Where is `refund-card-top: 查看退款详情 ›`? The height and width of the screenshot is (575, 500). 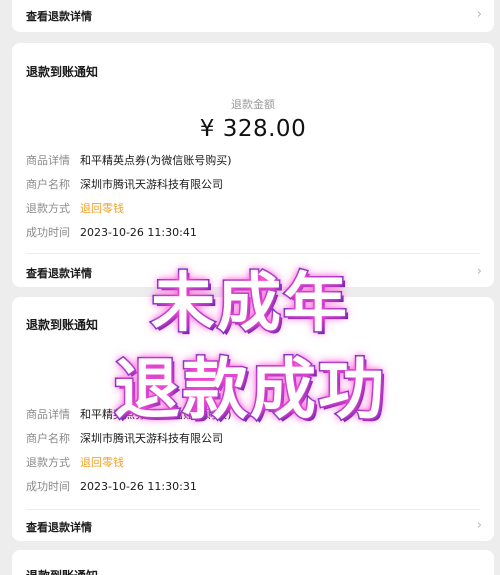 refund-card-top: 查看退款详情 › is located at coordinates (253, 16).